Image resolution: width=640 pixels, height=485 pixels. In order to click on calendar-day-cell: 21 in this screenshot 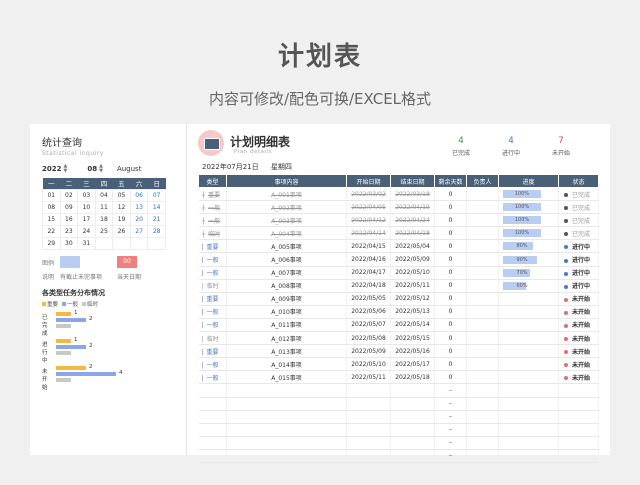, I will do `click(156, 219)`.